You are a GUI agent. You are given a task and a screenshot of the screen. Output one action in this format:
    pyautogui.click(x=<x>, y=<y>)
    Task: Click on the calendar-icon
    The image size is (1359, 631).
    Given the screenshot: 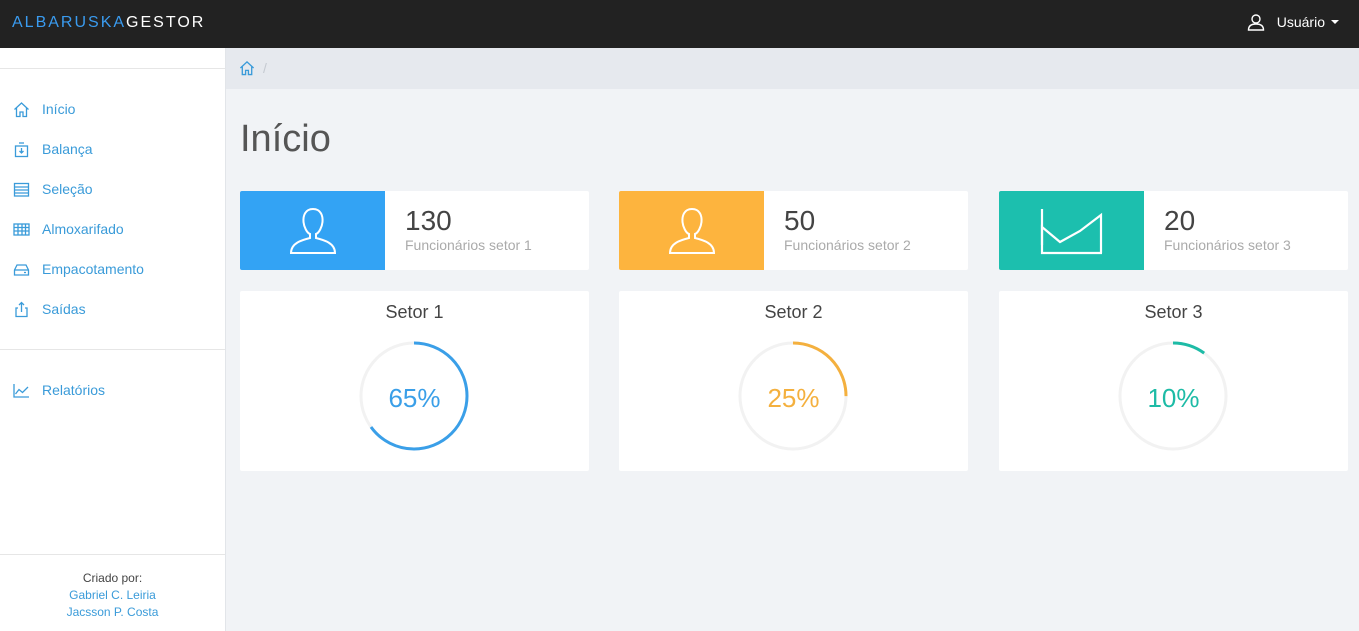 What is the action you would take?
    pyautogui.click(x=21, y=189)
    